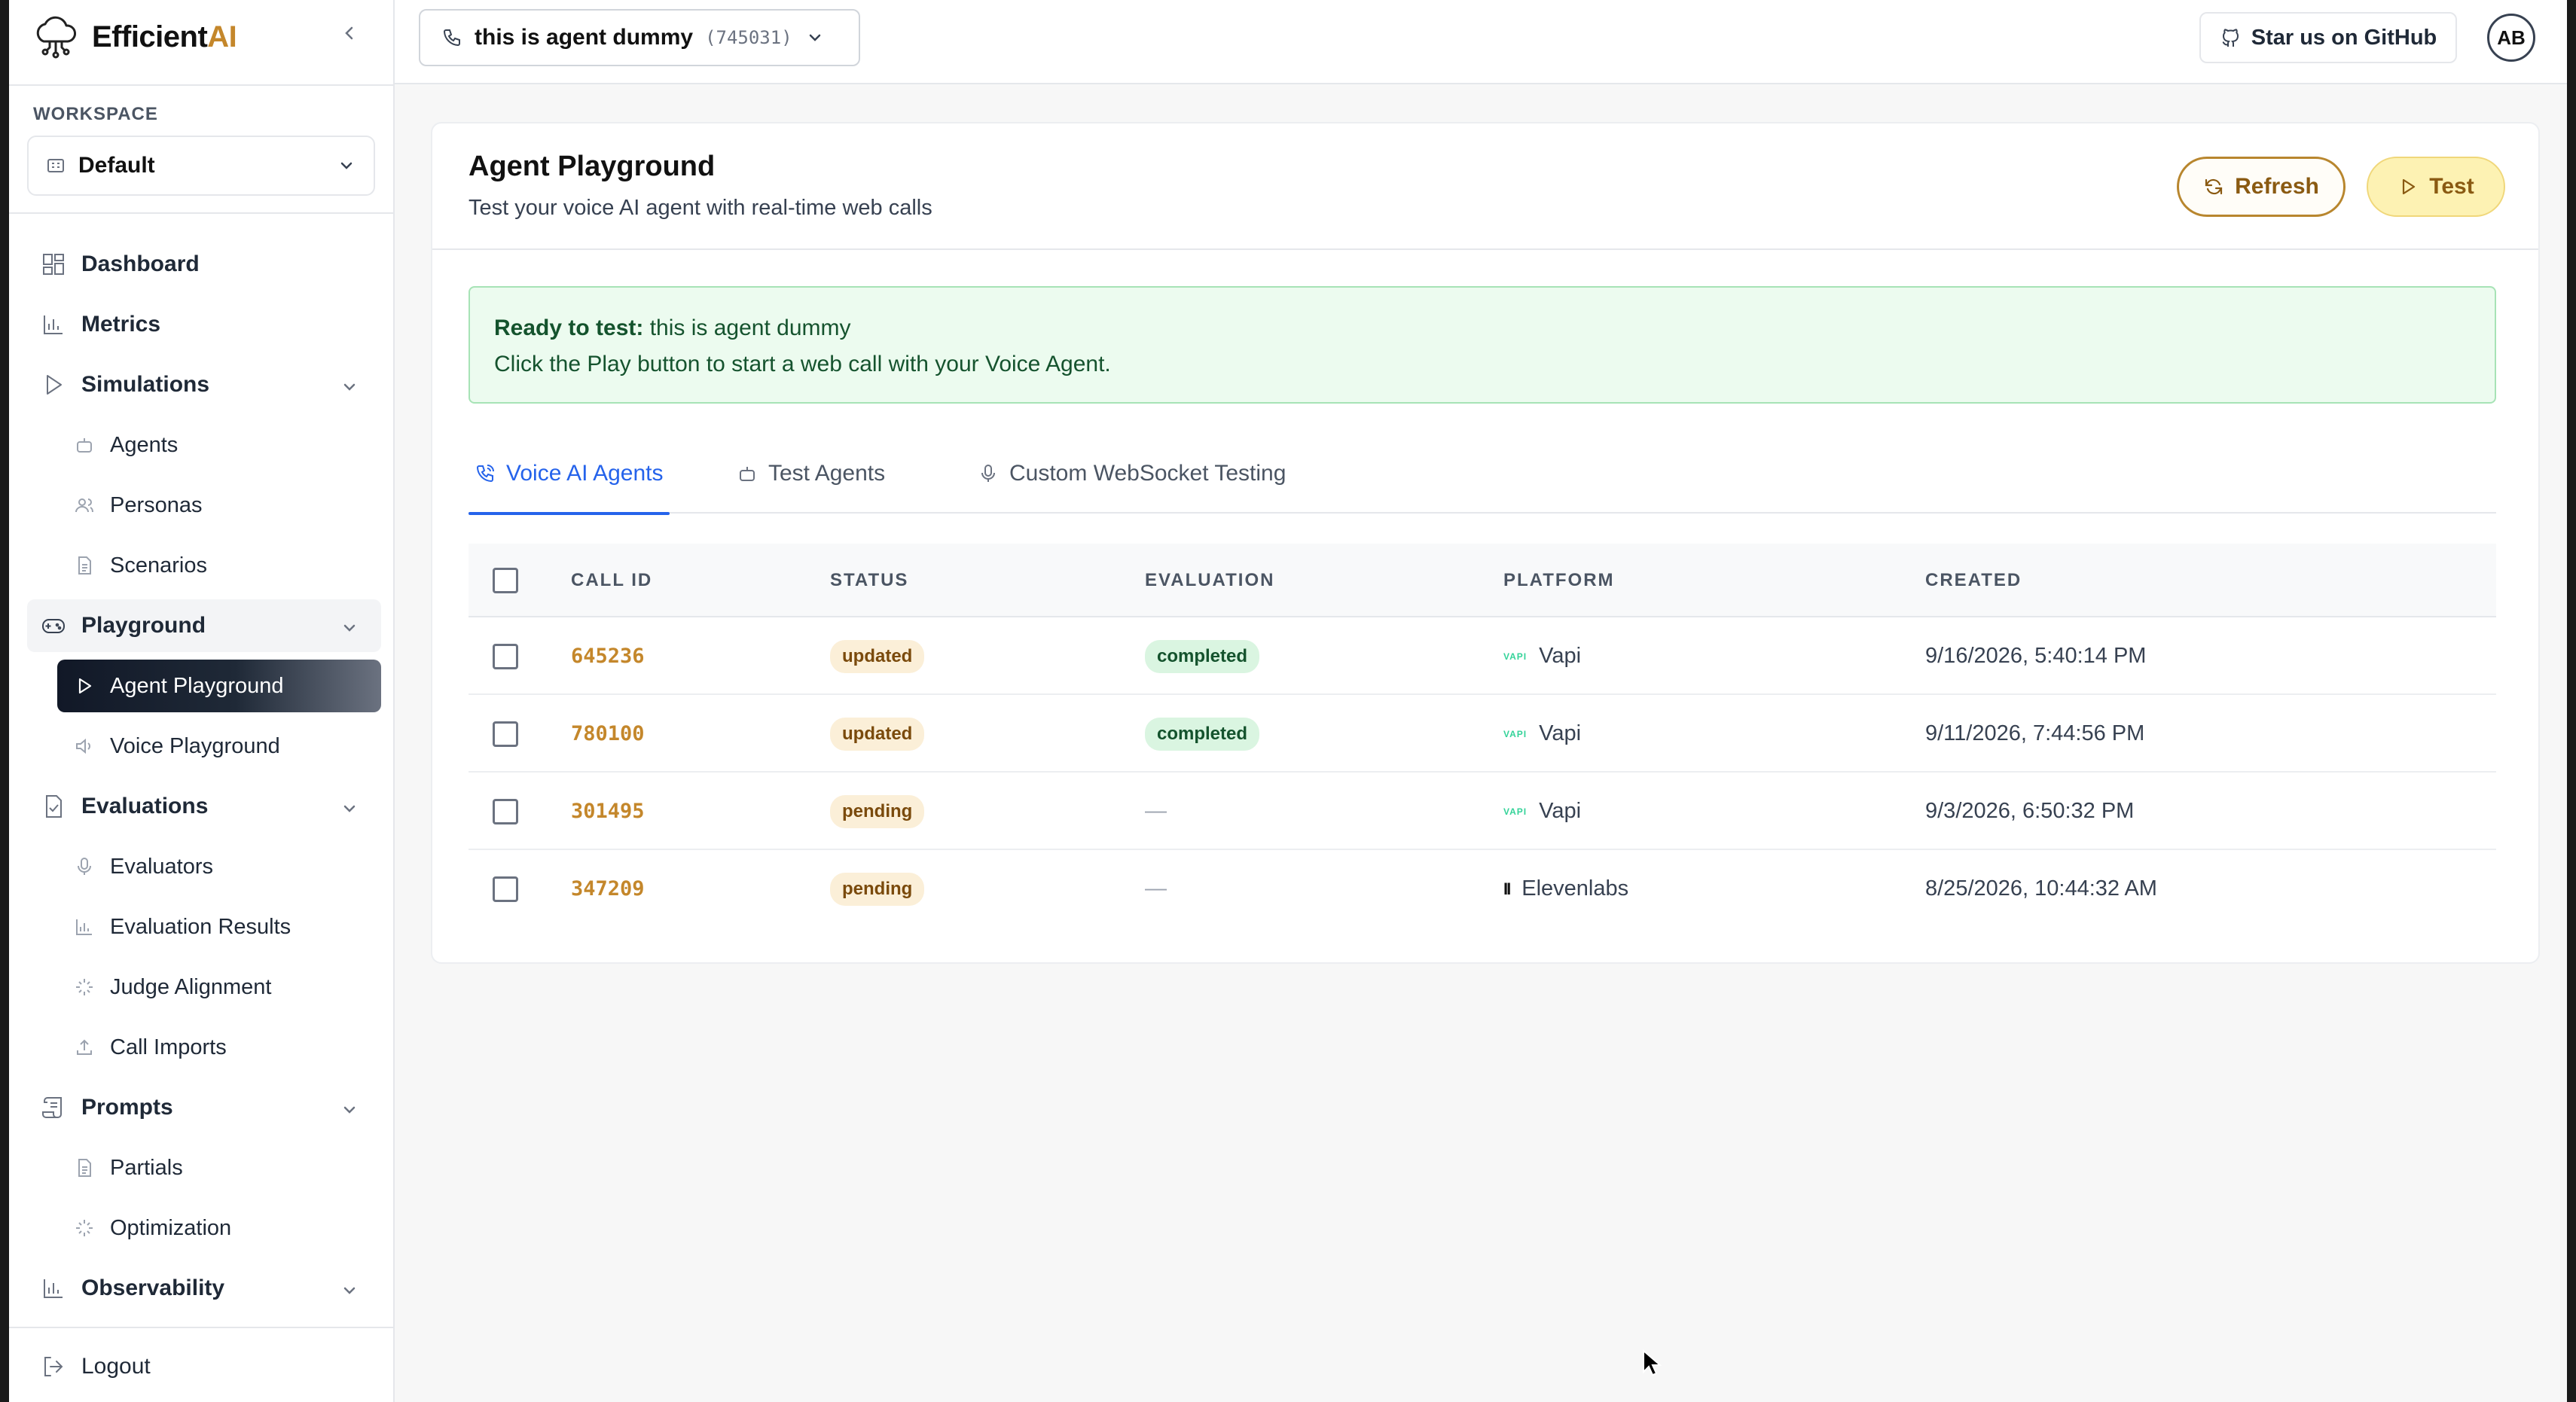 The image size is (2576, 1402). I want to click on sidebar-item-dashboard: Dashboard, so click(204, 264).